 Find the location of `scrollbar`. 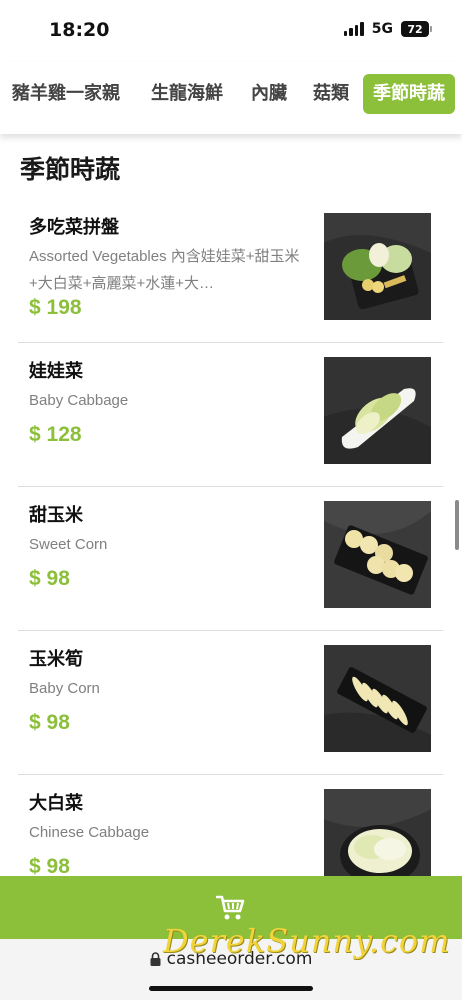

scrollbar is located at coordinates (457, 525).